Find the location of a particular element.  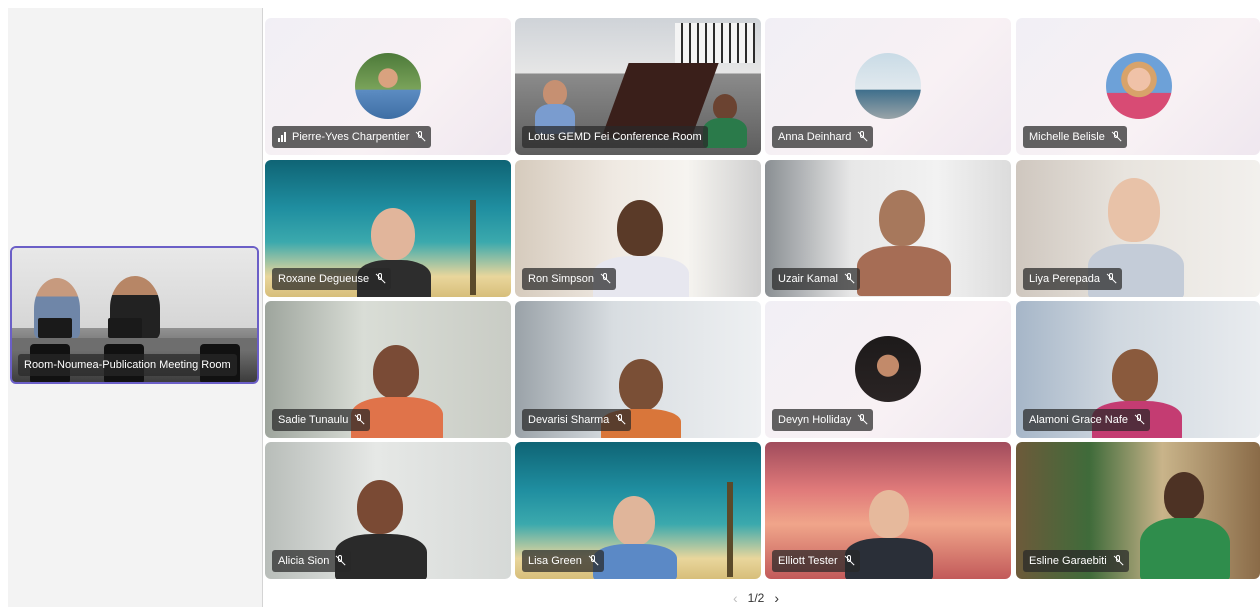

participant-tile: Alicia Sion is located at coordinates (388, 510).